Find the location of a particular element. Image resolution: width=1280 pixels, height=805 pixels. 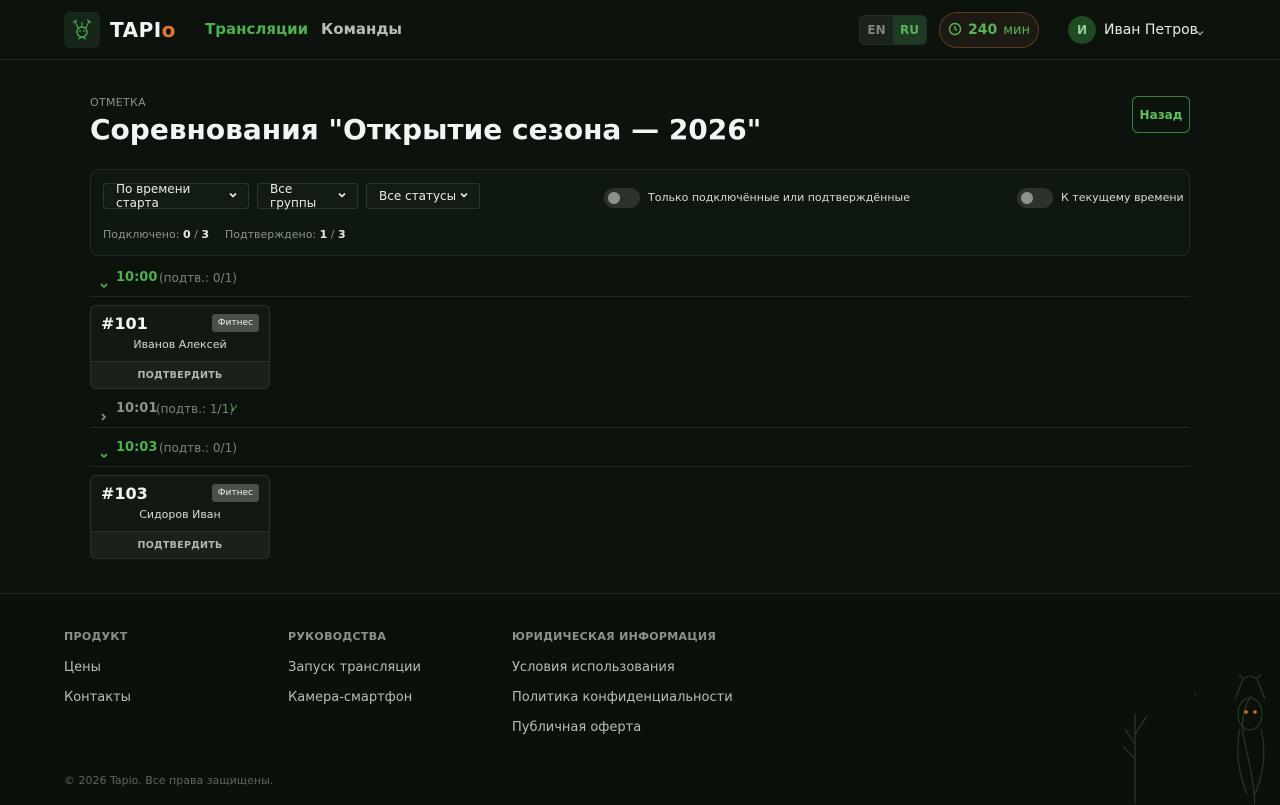

status-select: Все статусы is located at coordinates (423, 196).